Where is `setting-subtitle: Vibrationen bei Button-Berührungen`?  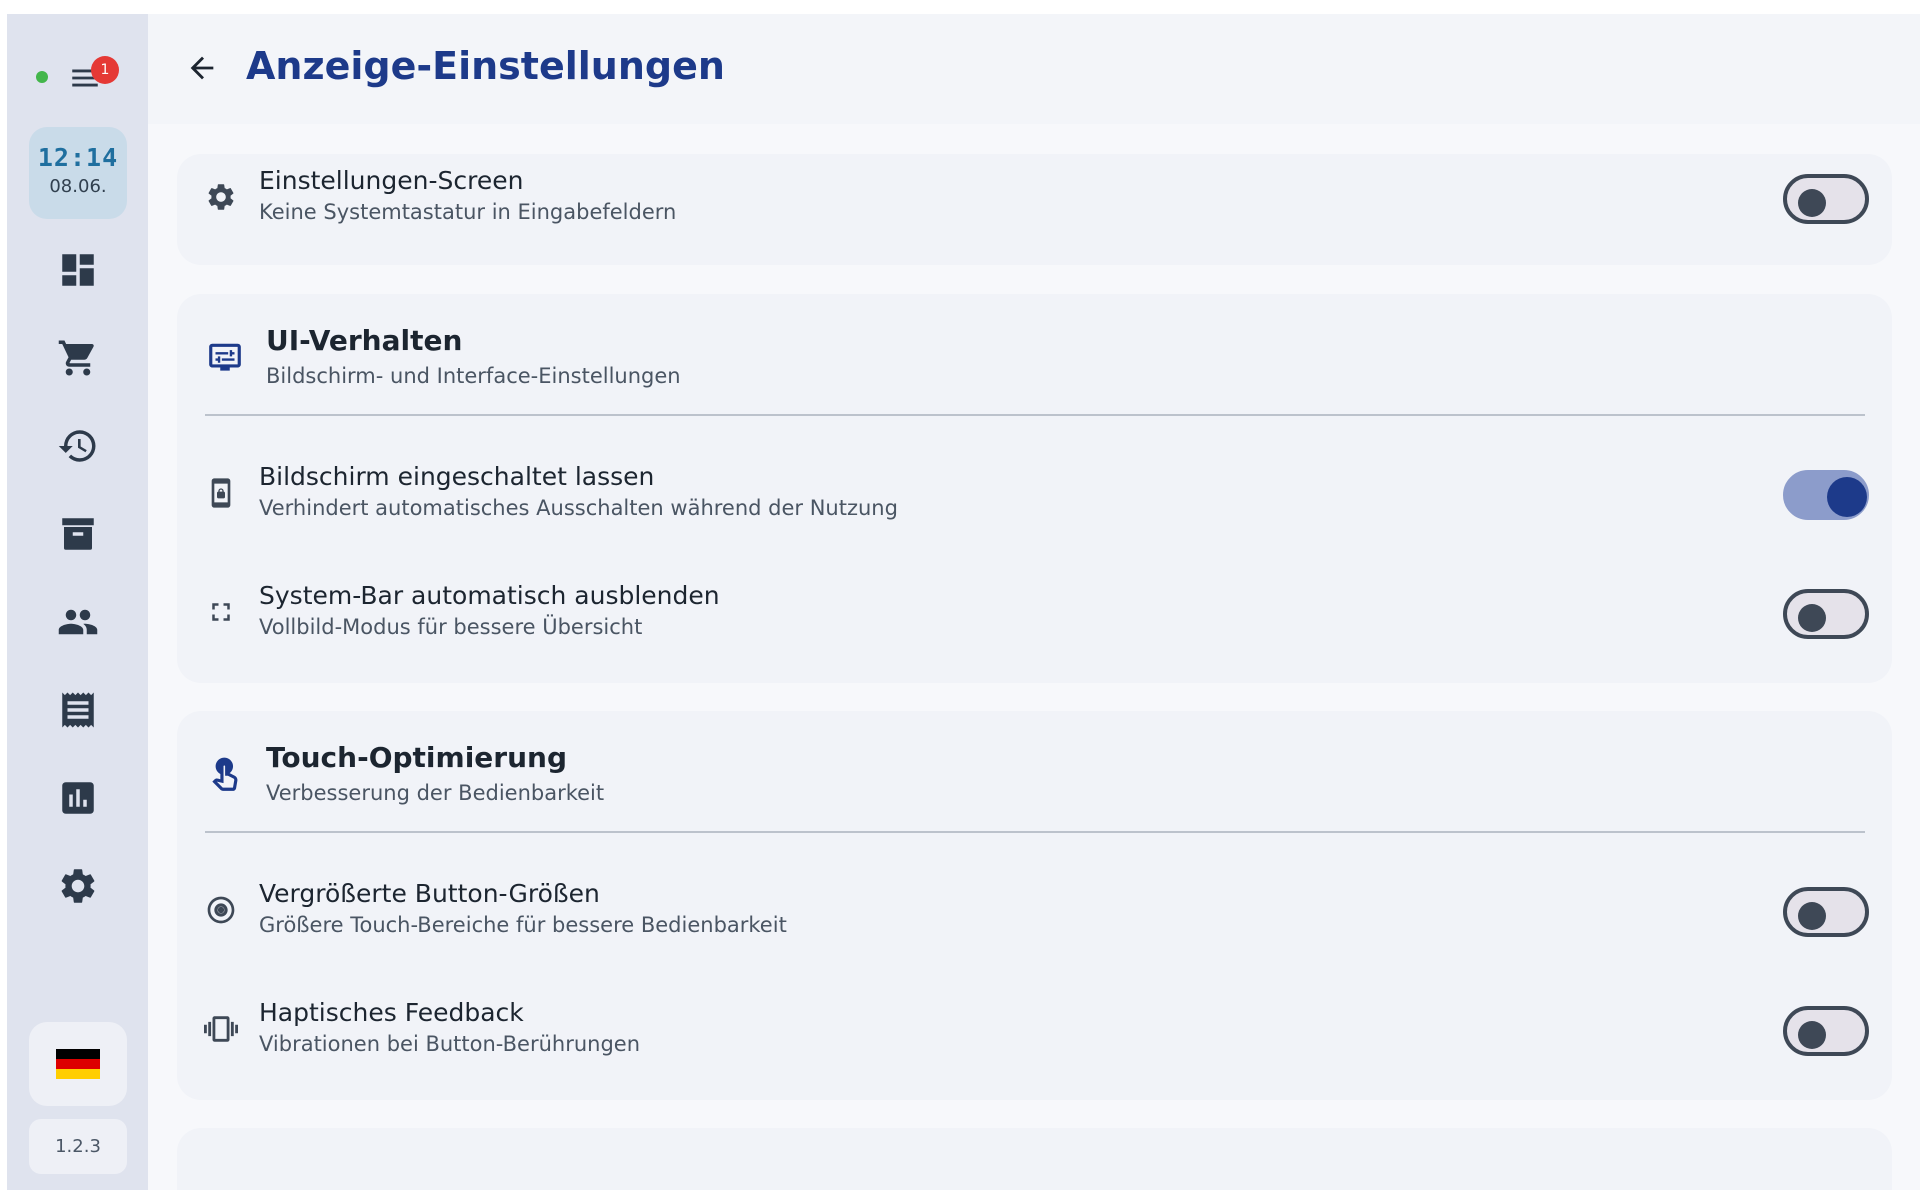
setting-subtitle: Vibrationen bei Button-Berührungen is located at coordinates (450, 1044).